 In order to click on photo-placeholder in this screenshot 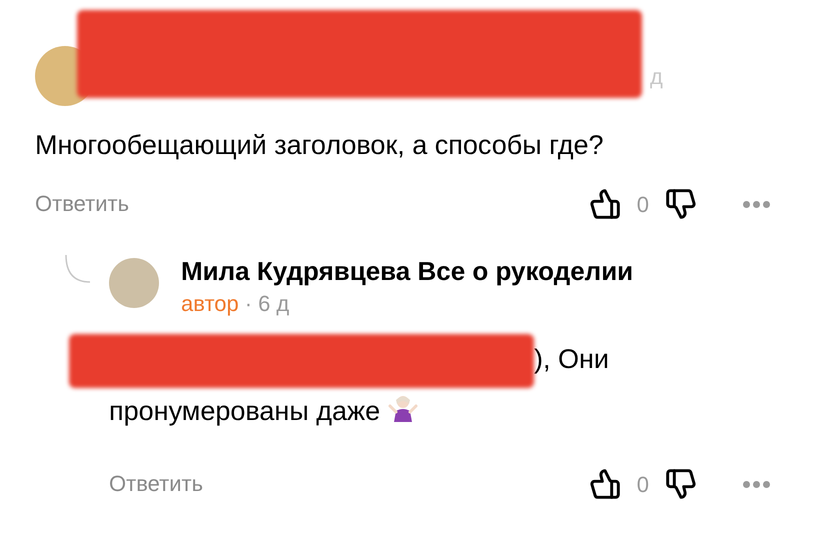, I will do `click(134, 283)`.